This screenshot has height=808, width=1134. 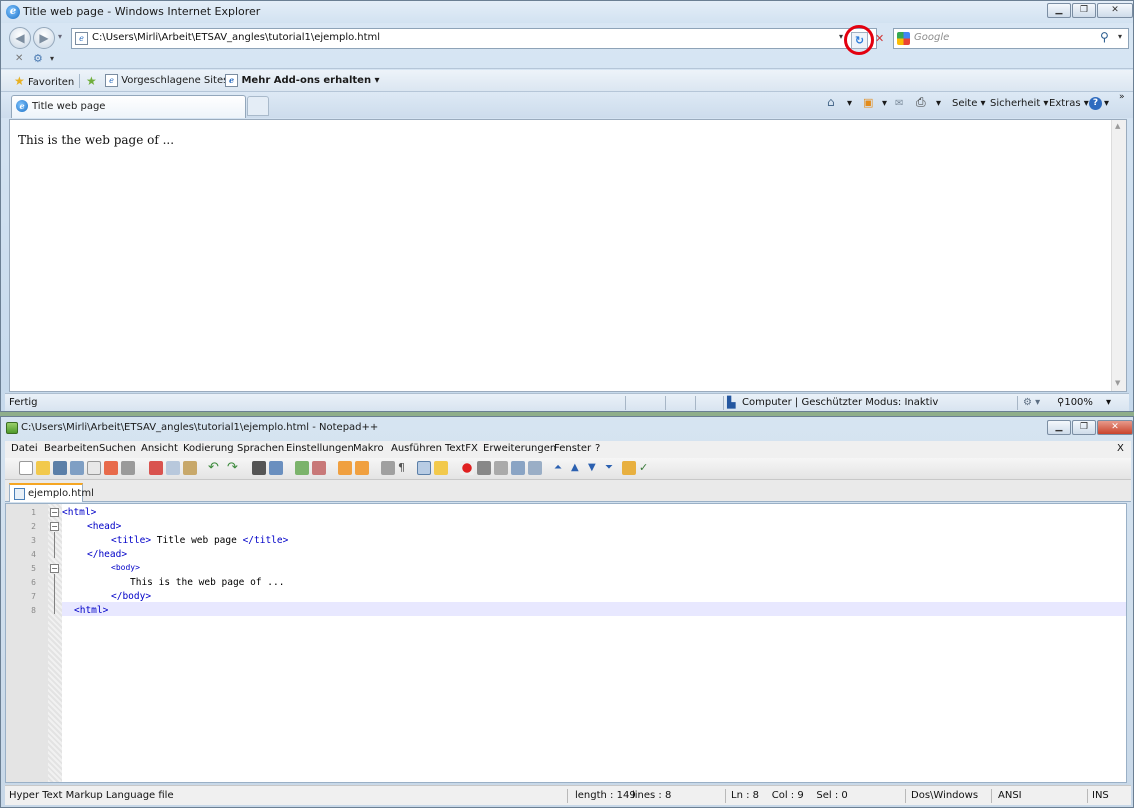 What do you see at coordinates (234, 468) in the screenshot?
I see `redo-icon: ↷` at bounding box center [234, 468].